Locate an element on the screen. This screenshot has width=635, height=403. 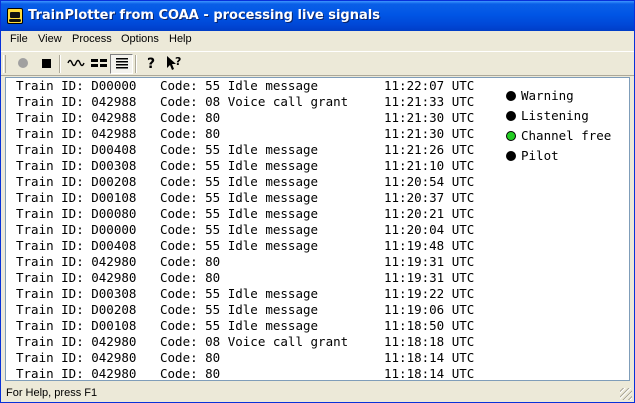
record-button is located at coordinates (22, 64).